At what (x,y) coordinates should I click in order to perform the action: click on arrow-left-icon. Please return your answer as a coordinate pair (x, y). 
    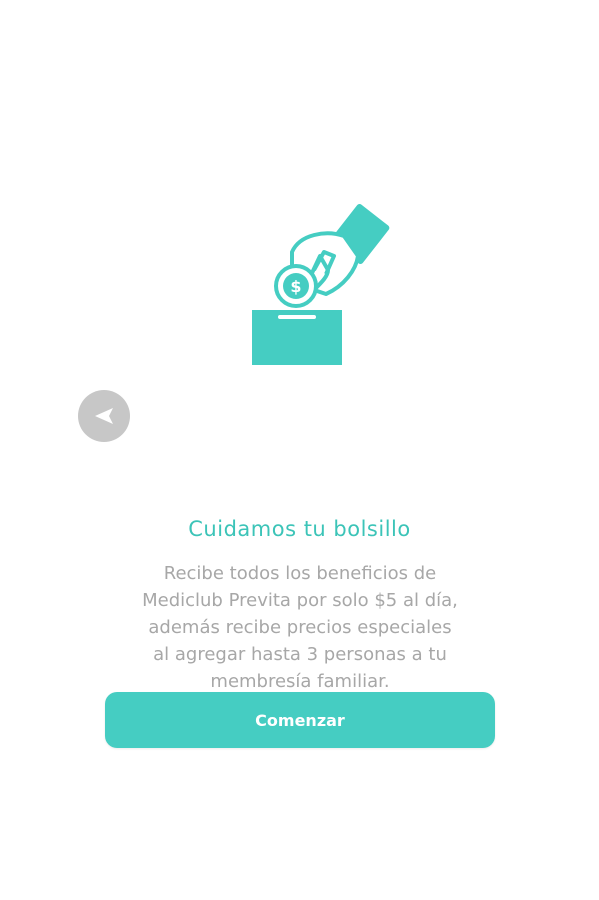
    Looking at the image, I should click on (104, 416).